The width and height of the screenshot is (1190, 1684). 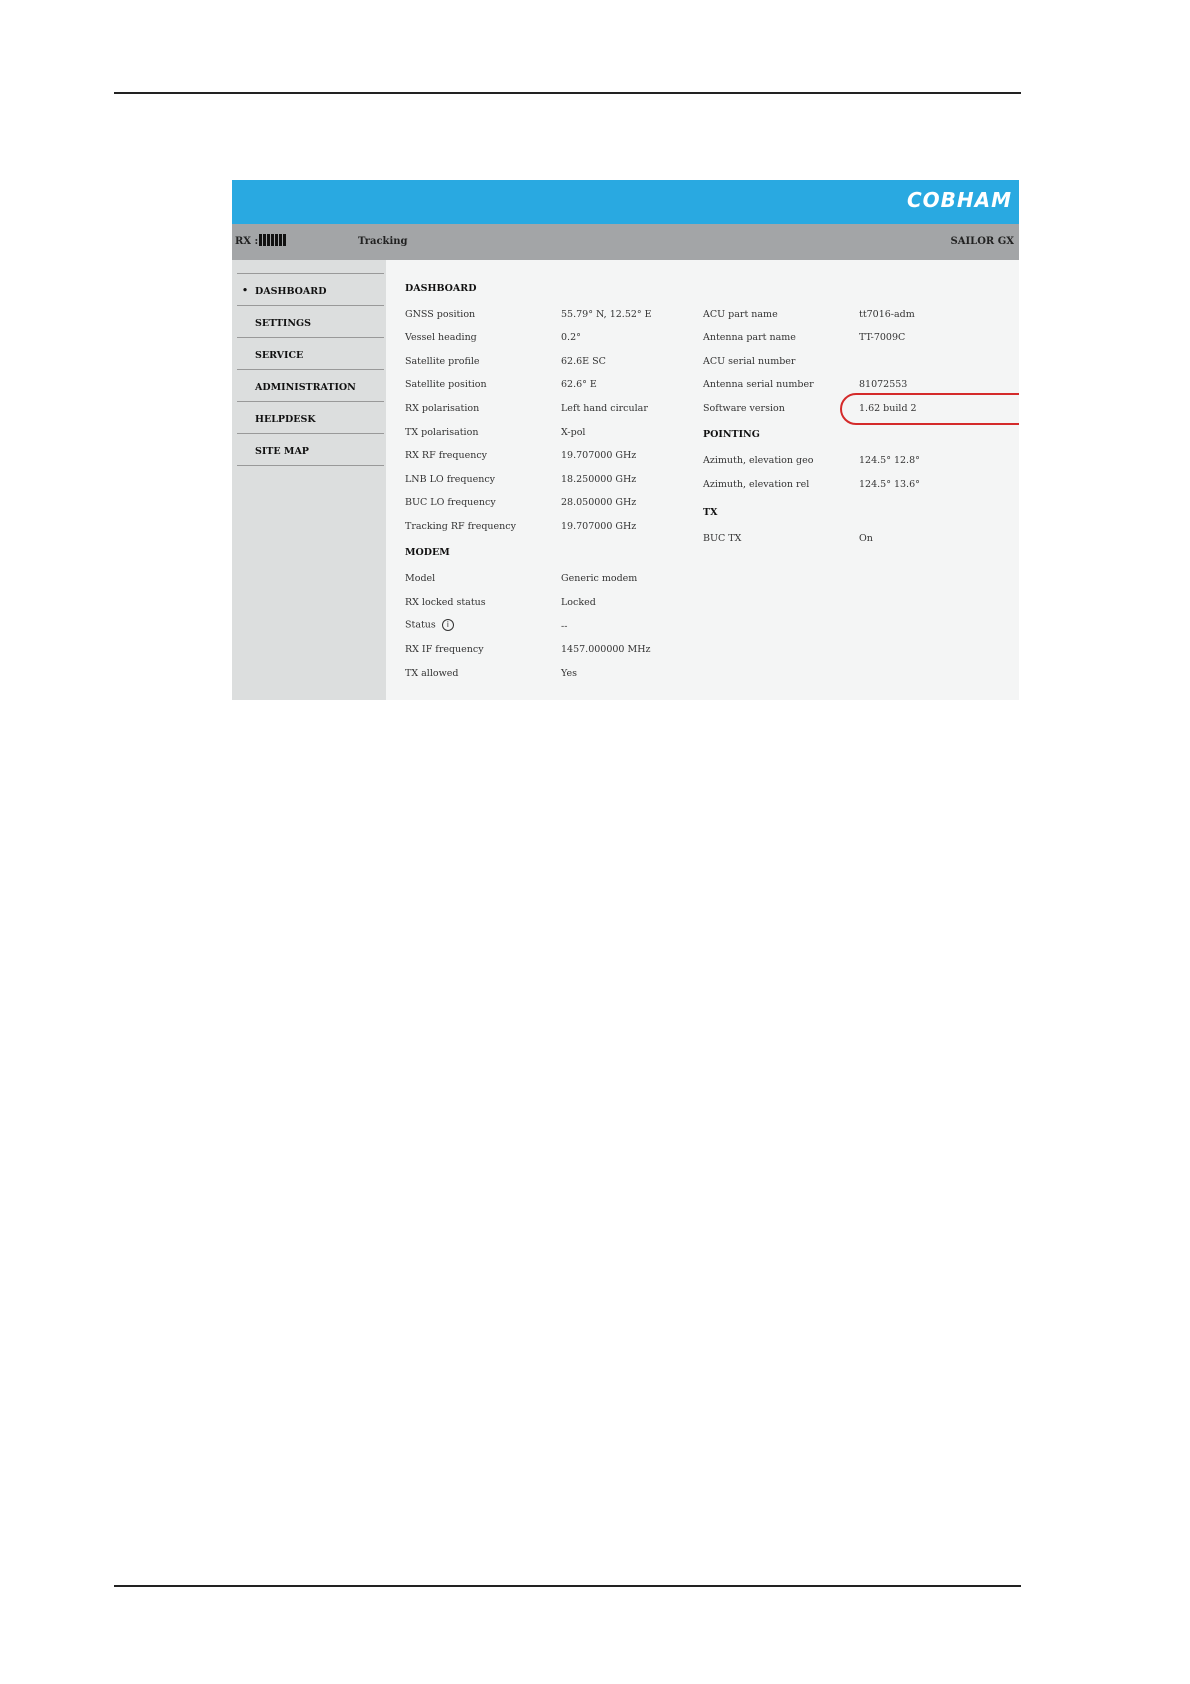 What do you see at coordinates (450, 502) in the screenshot?
I see `buc-lo-frequency-label: BUC LO frequency` at bounding box center [450, 502].